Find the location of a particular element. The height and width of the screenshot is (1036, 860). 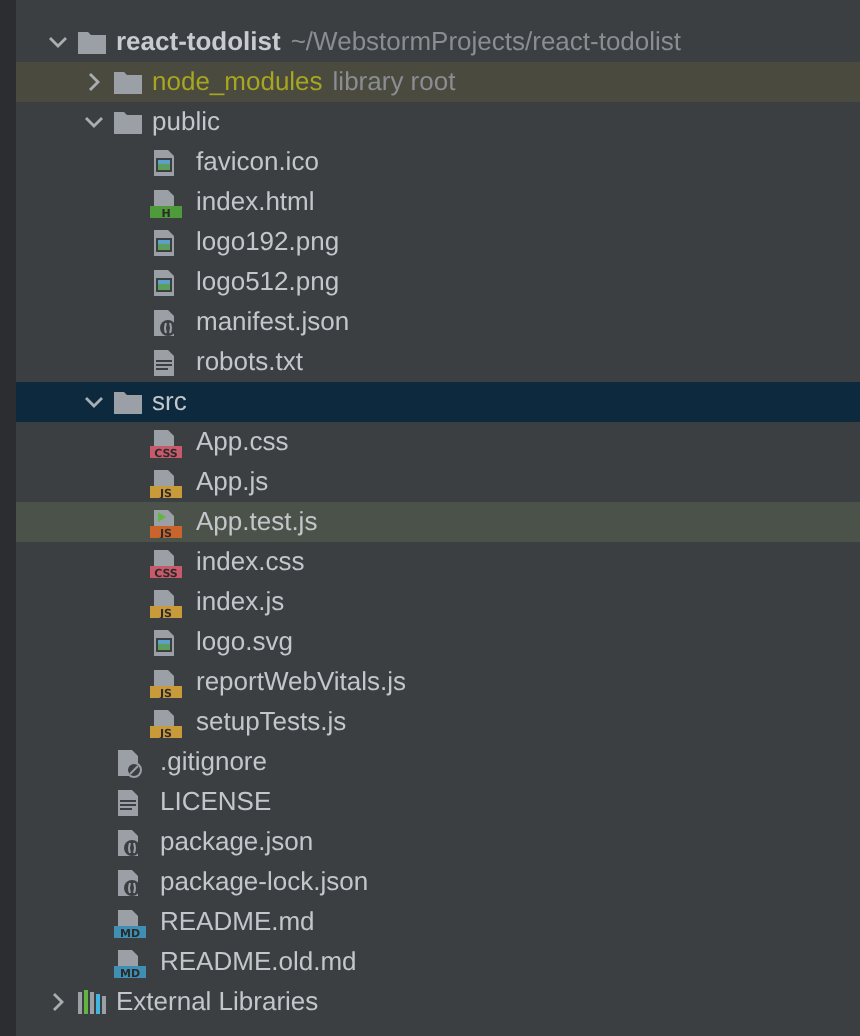

item-label: README.md is located at coordinates (237, 922).